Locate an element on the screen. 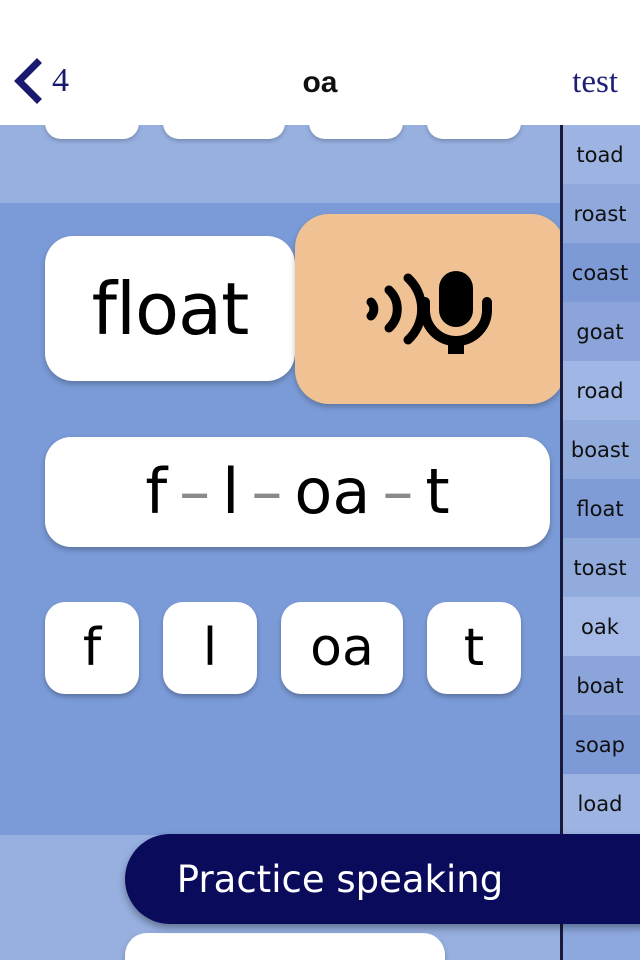  word-list-item: coast is located at coordinates (600, 272).